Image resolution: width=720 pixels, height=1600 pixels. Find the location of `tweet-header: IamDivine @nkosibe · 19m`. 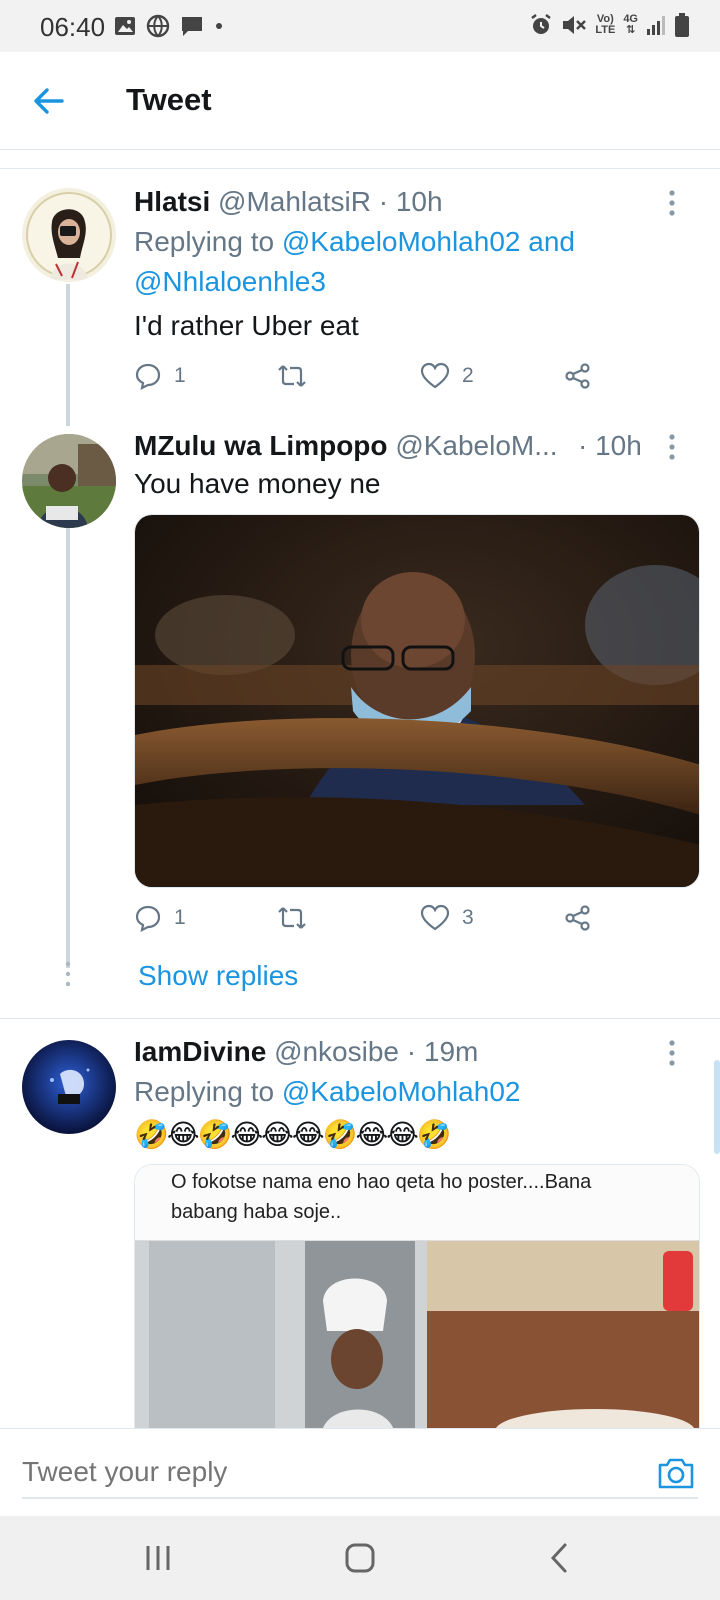

tweet-header: IamDivine @nkosibe · 19m is located at coordinates (306, 1052).